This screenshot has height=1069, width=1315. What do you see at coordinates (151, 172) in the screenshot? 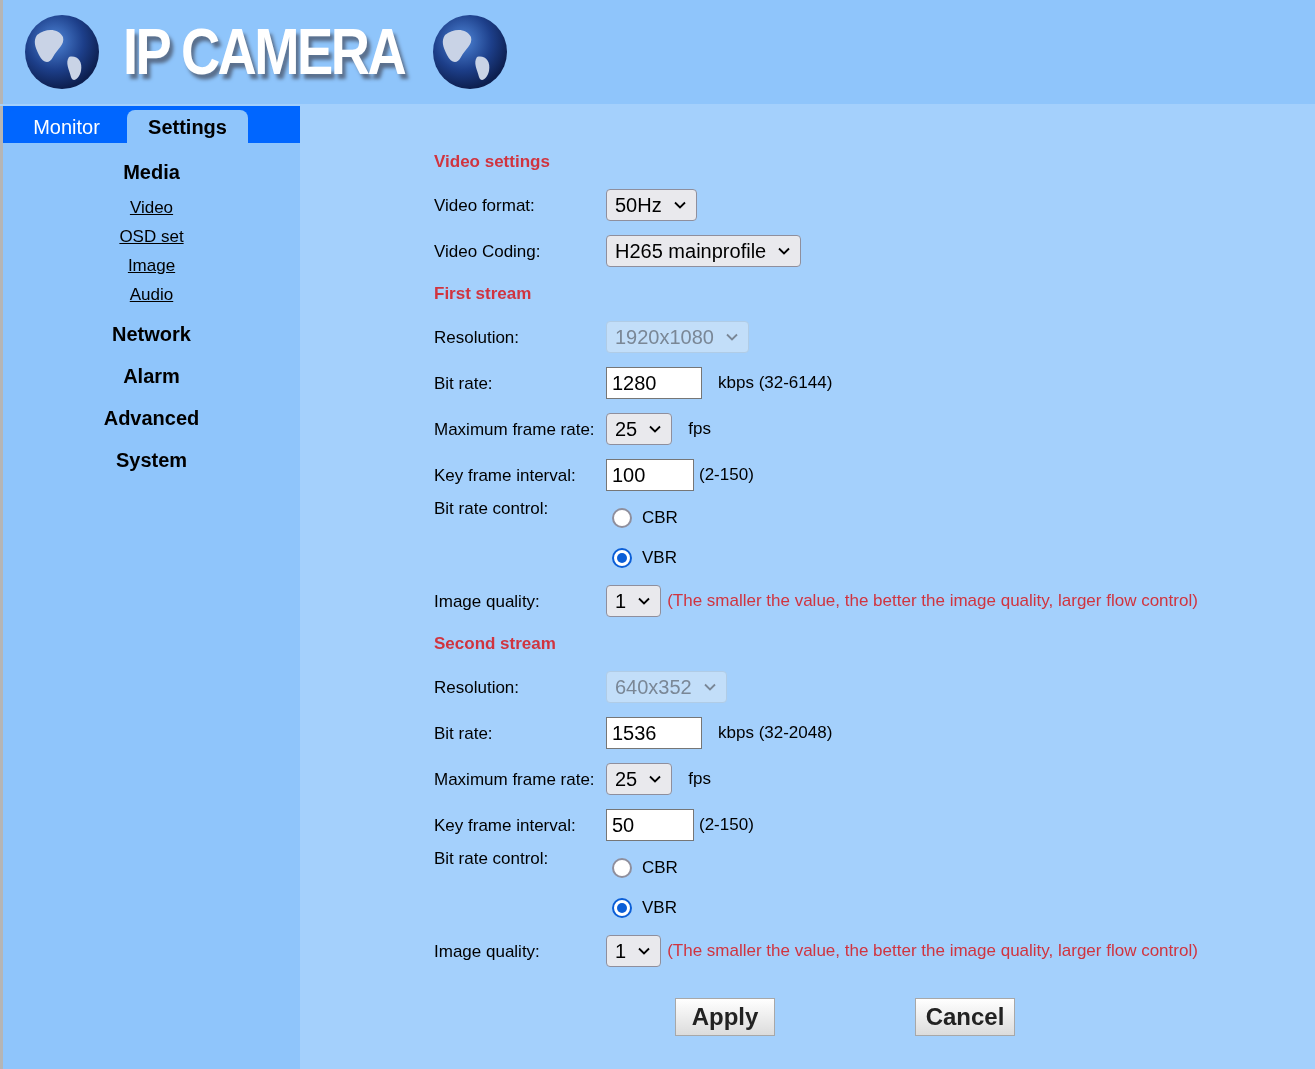
I see `menu-heading: Media` at bounding box center [151, 172].